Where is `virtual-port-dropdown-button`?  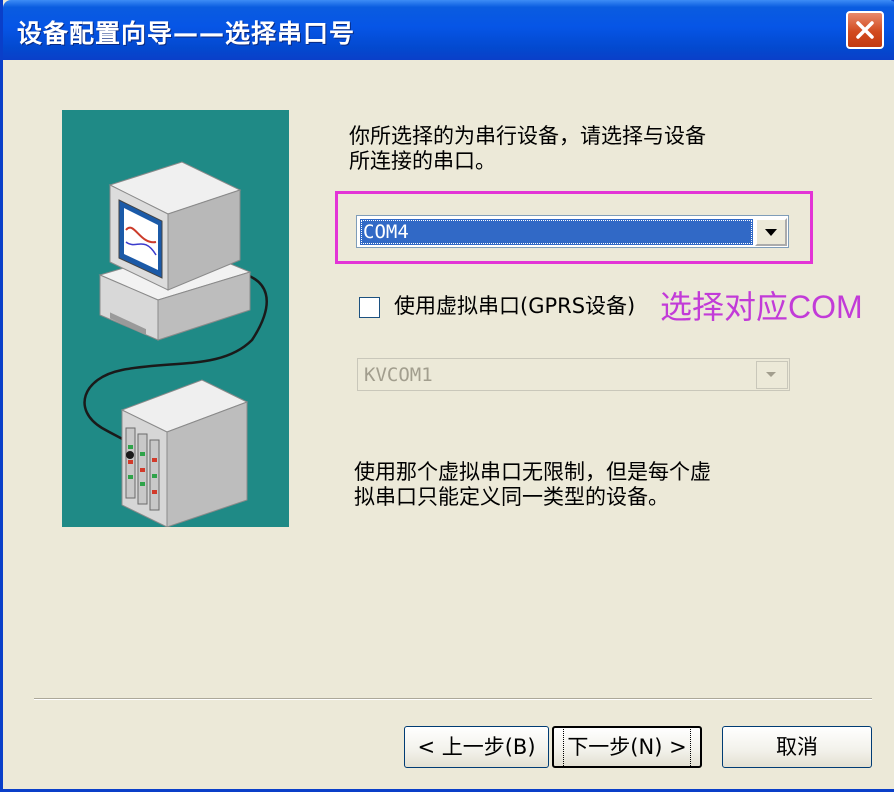
virtual-port-dropdown-button is located at coordinates (772, 375).